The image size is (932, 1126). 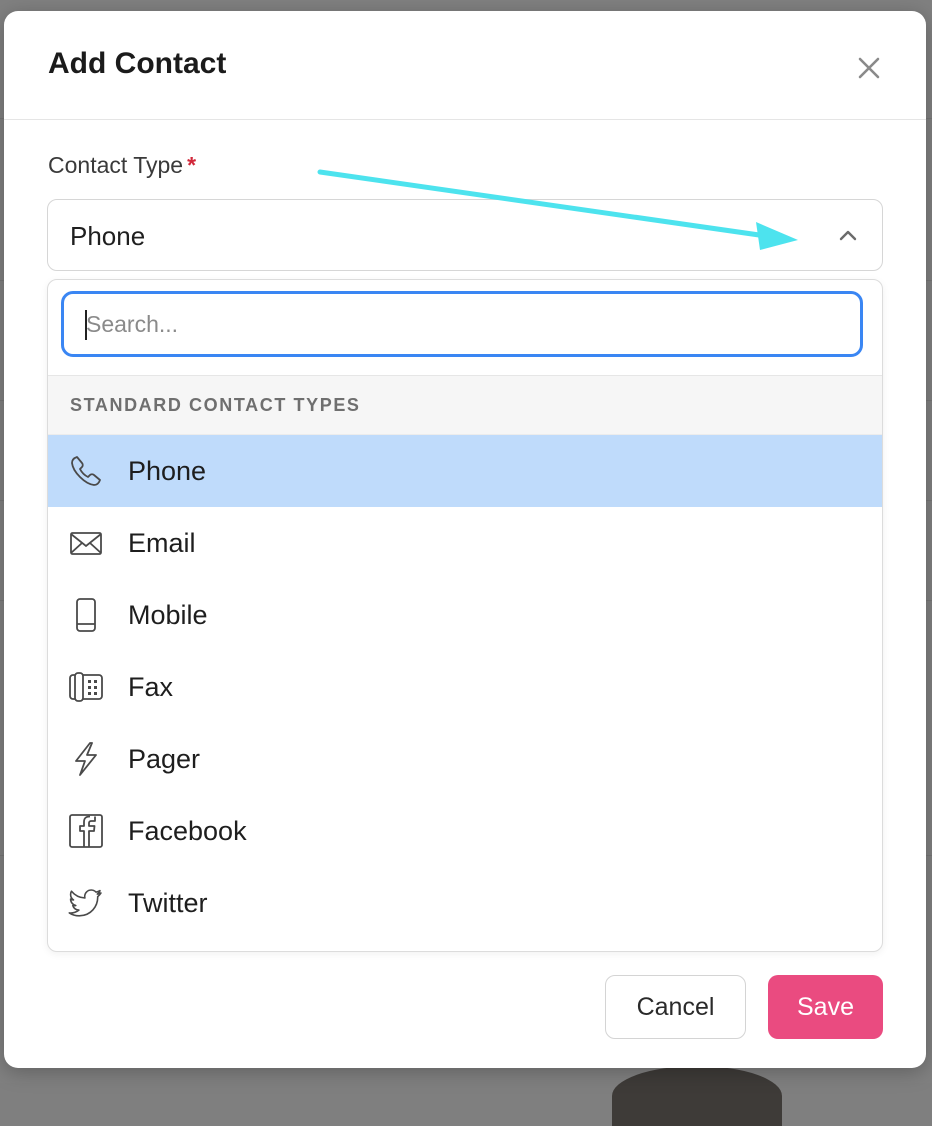 I want to click on option-pager: Pager, so click(x=465, y=759).